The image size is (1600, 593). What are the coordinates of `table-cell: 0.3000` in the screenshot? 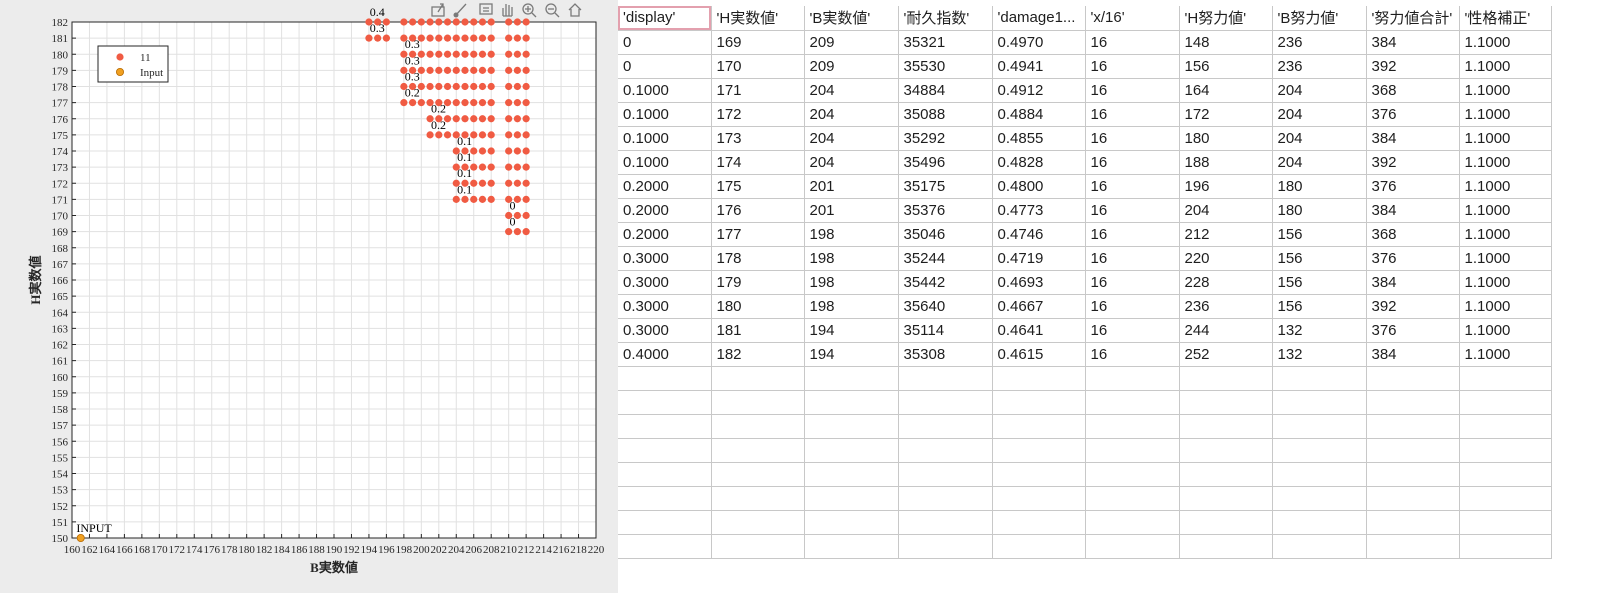 It's located at (665, 306).